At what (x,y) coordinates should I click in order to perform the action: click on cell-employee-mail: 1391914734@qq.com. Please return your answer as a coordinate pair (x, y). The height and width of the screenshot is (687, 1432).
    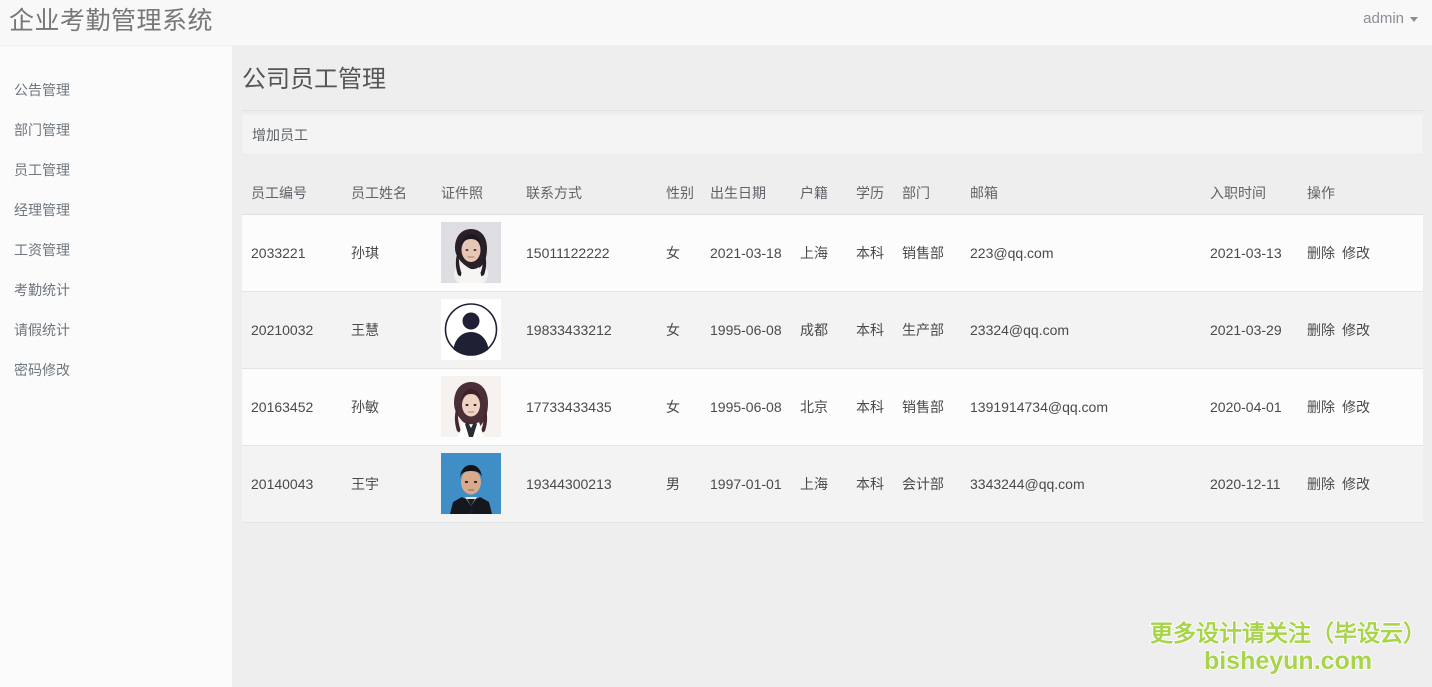
    Looking at the image, I should click on (1081, 407).